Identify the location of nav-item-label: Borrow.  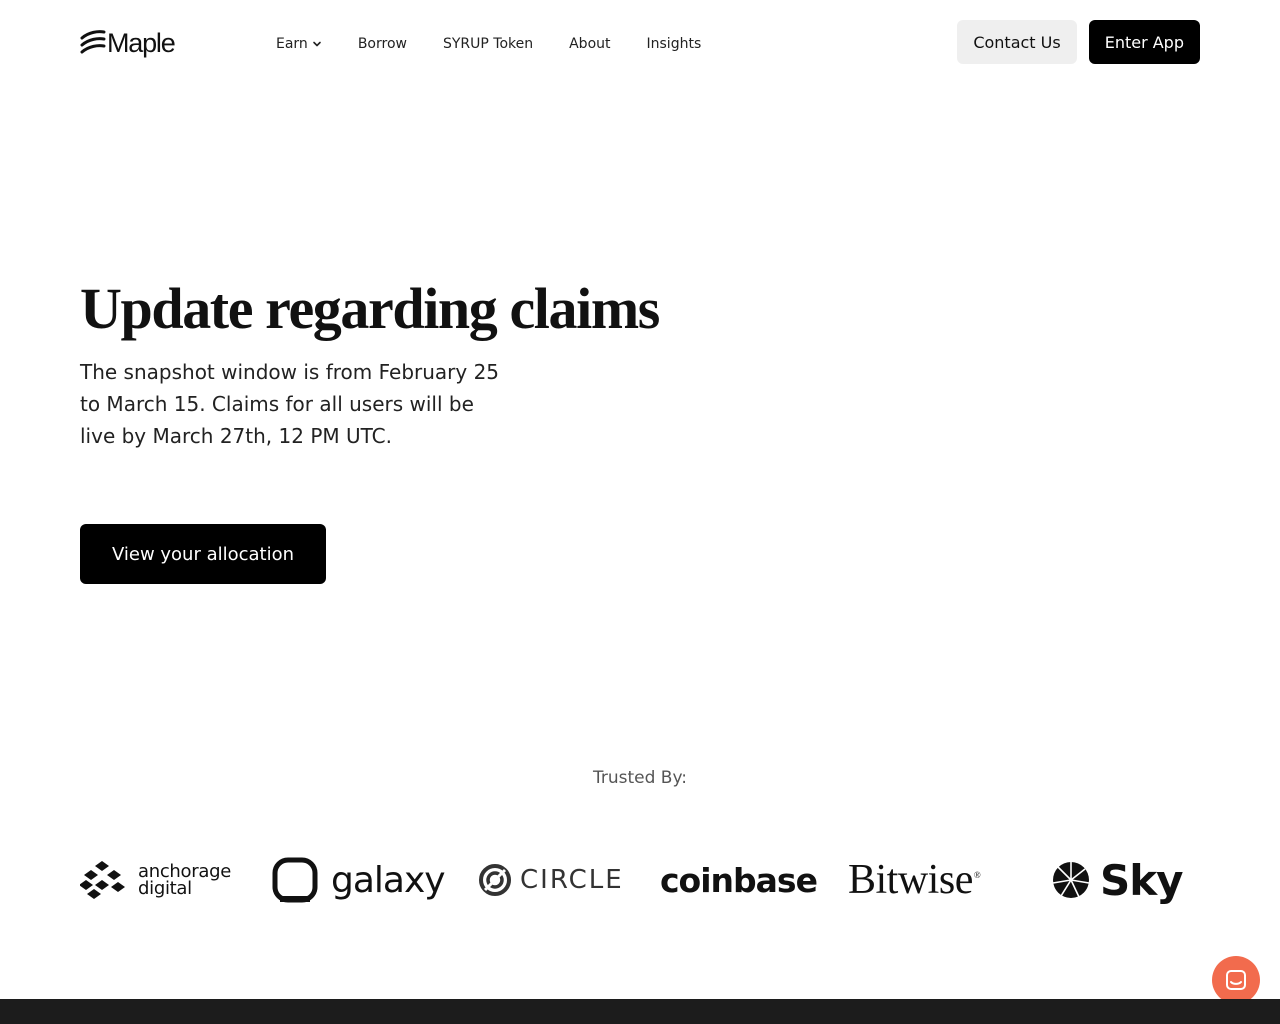
(382, 44).